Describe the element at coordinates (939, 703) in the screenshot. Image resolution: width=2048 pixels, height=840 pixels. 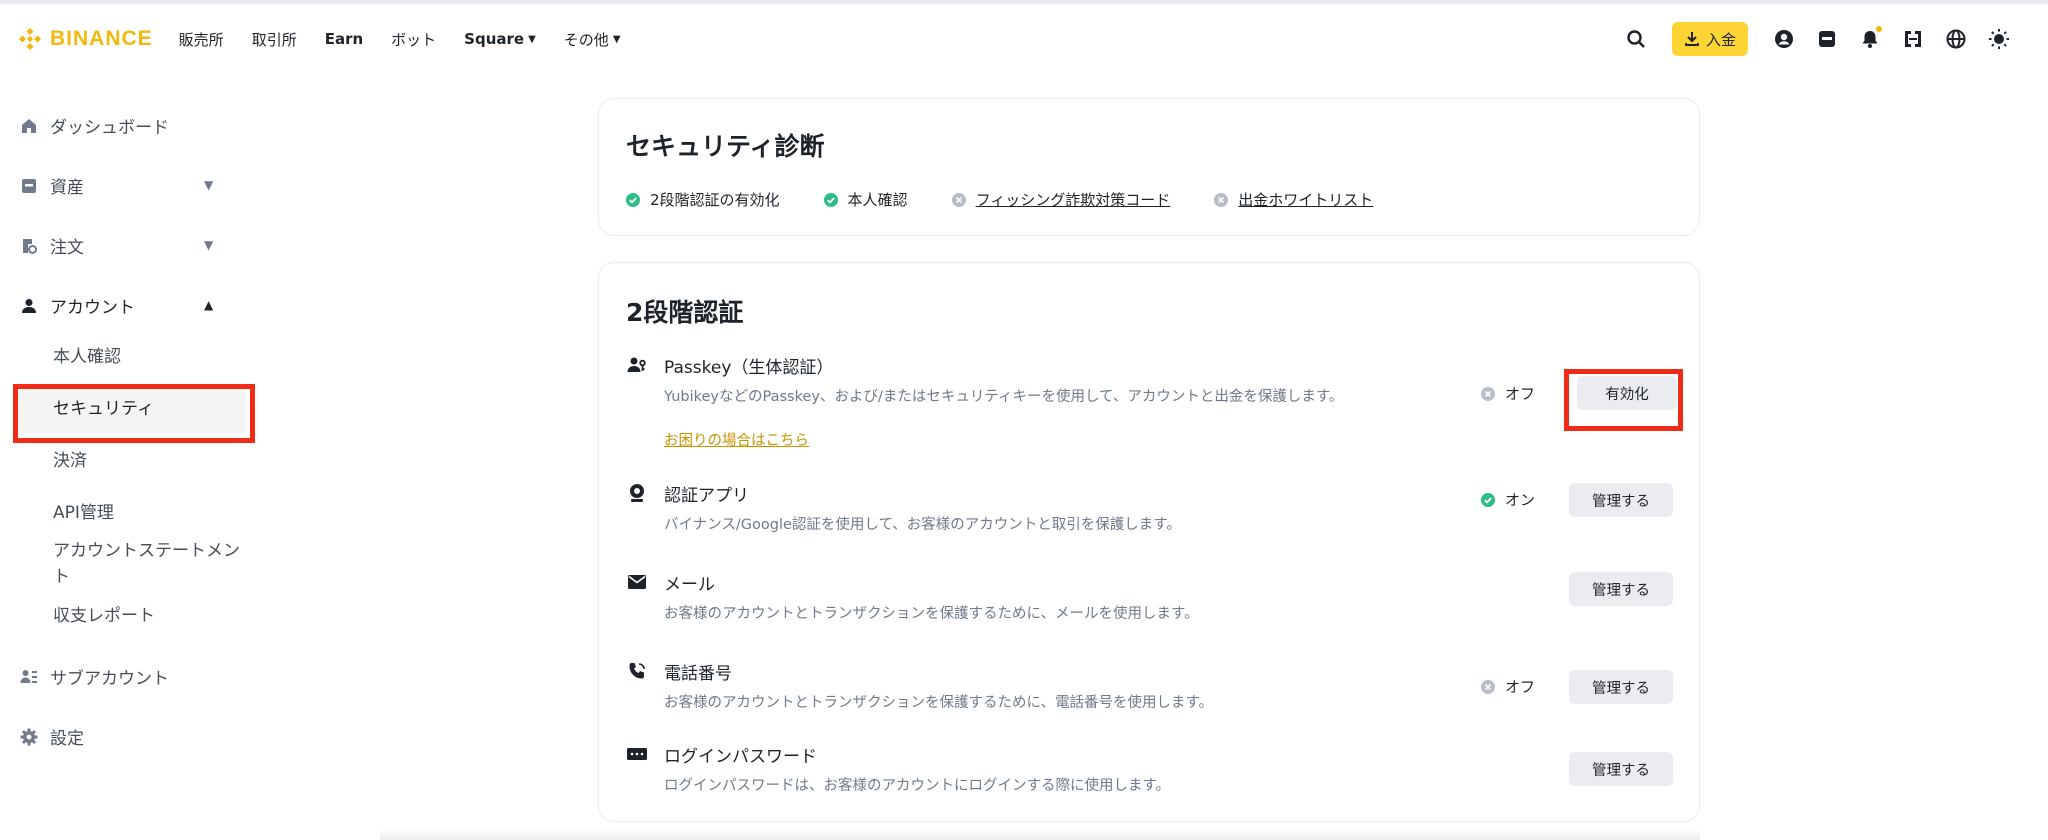
I see `row-description: お客様のアカウントとトランザクションを保護するために、電話番号を使用します。` at that location.